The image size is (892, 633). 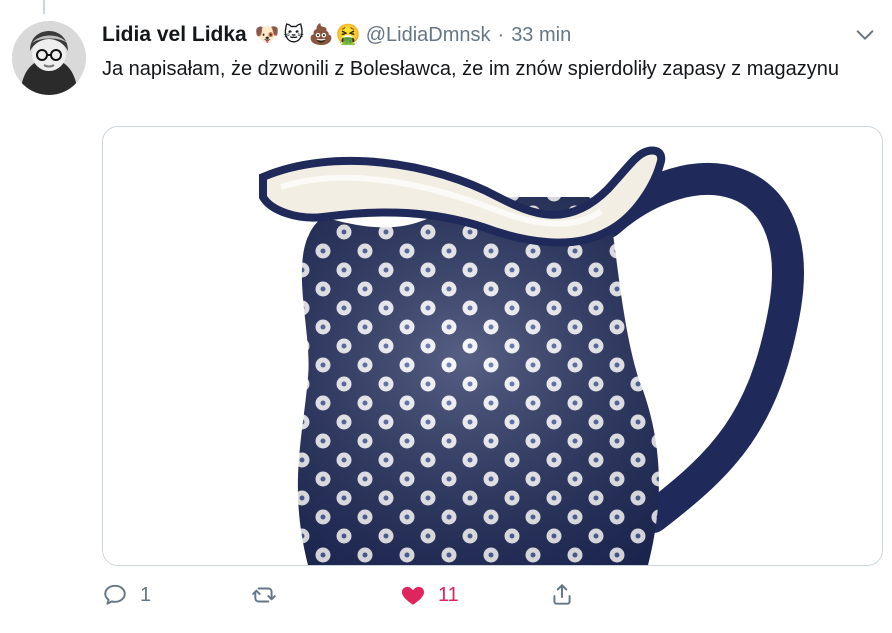 I want to click on like-count: 11, so click(x=448, y=594).